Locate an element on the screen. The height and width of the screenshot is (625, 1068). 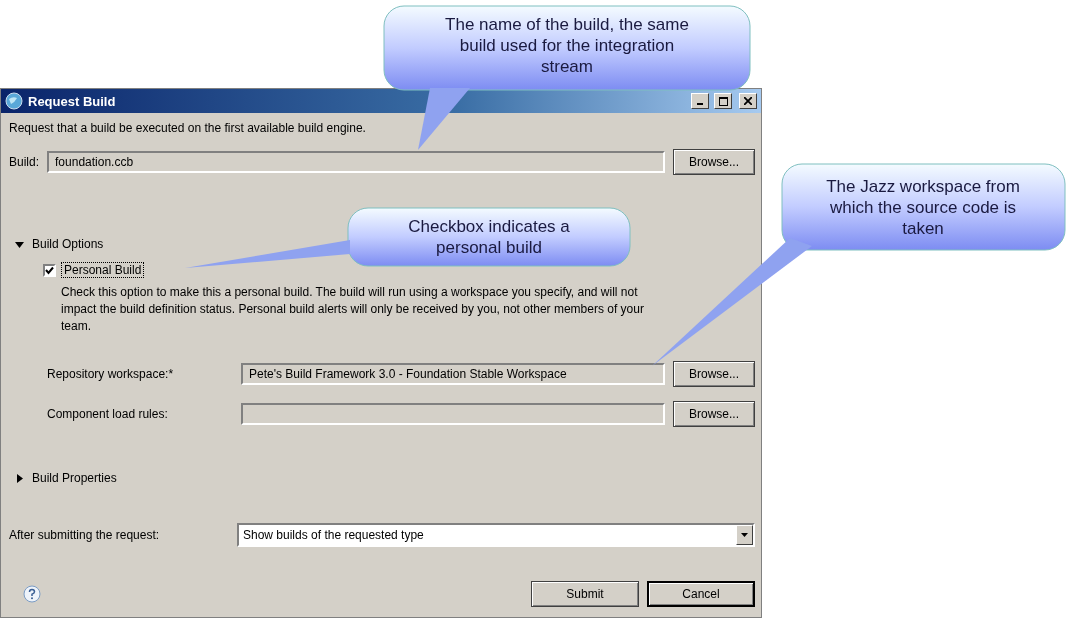
help-icon is located at coordinates (32, 594).